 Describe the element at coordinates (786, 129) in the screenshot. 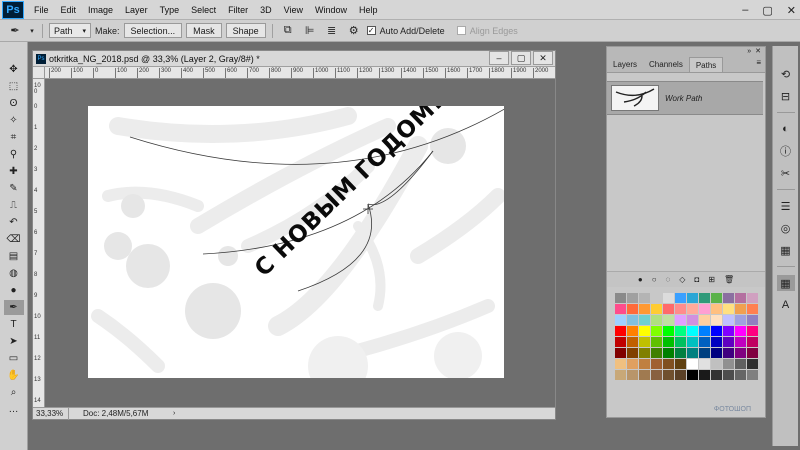

I see `adjustments-icon: ◐` at that location.